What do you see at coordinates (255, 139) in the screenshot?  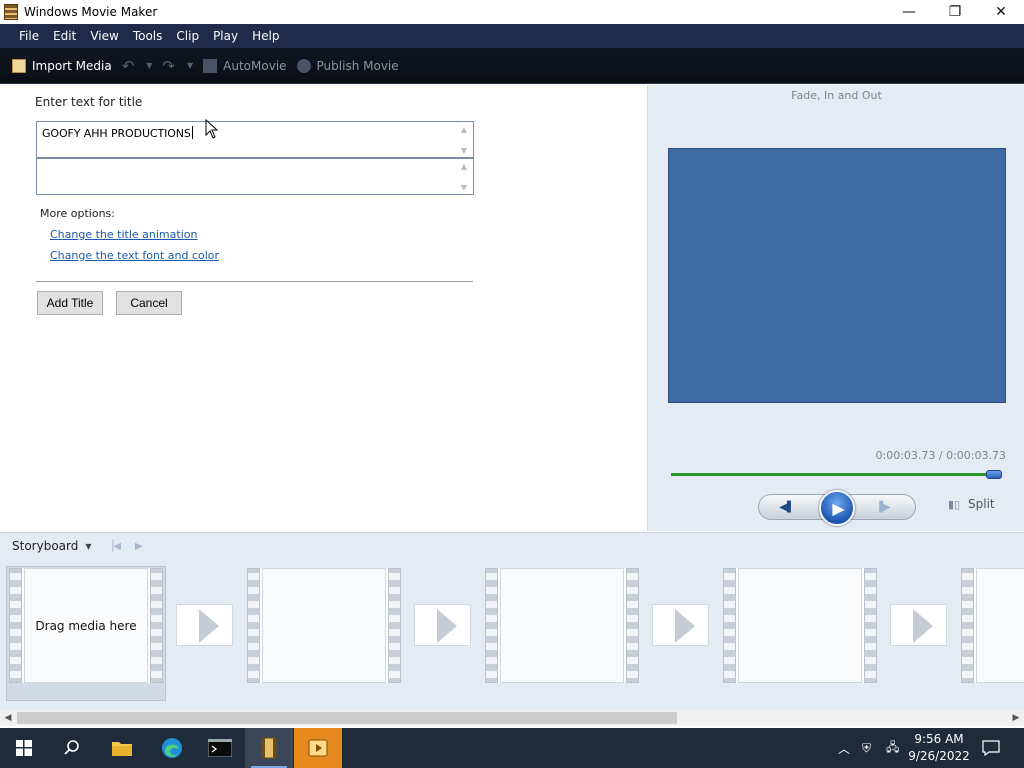 I see `title-text-input: GOOFY AHH PRODUCTIONS ▲ ▼` at bounding box center [255, 139].